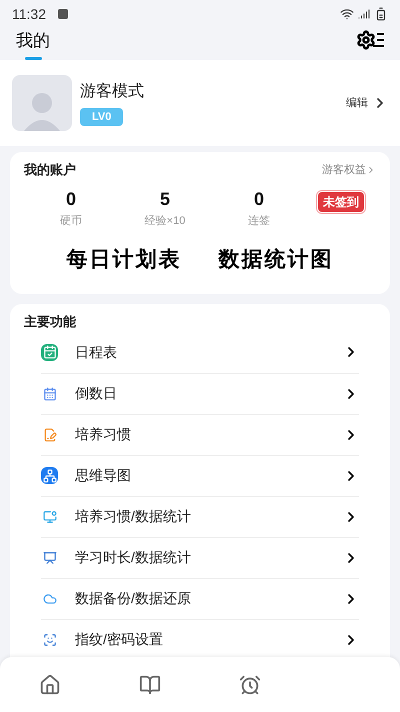  Describe the element at coordinates (200, 393) in the screenshot. I see `feature-item: 倒数日` at that location.